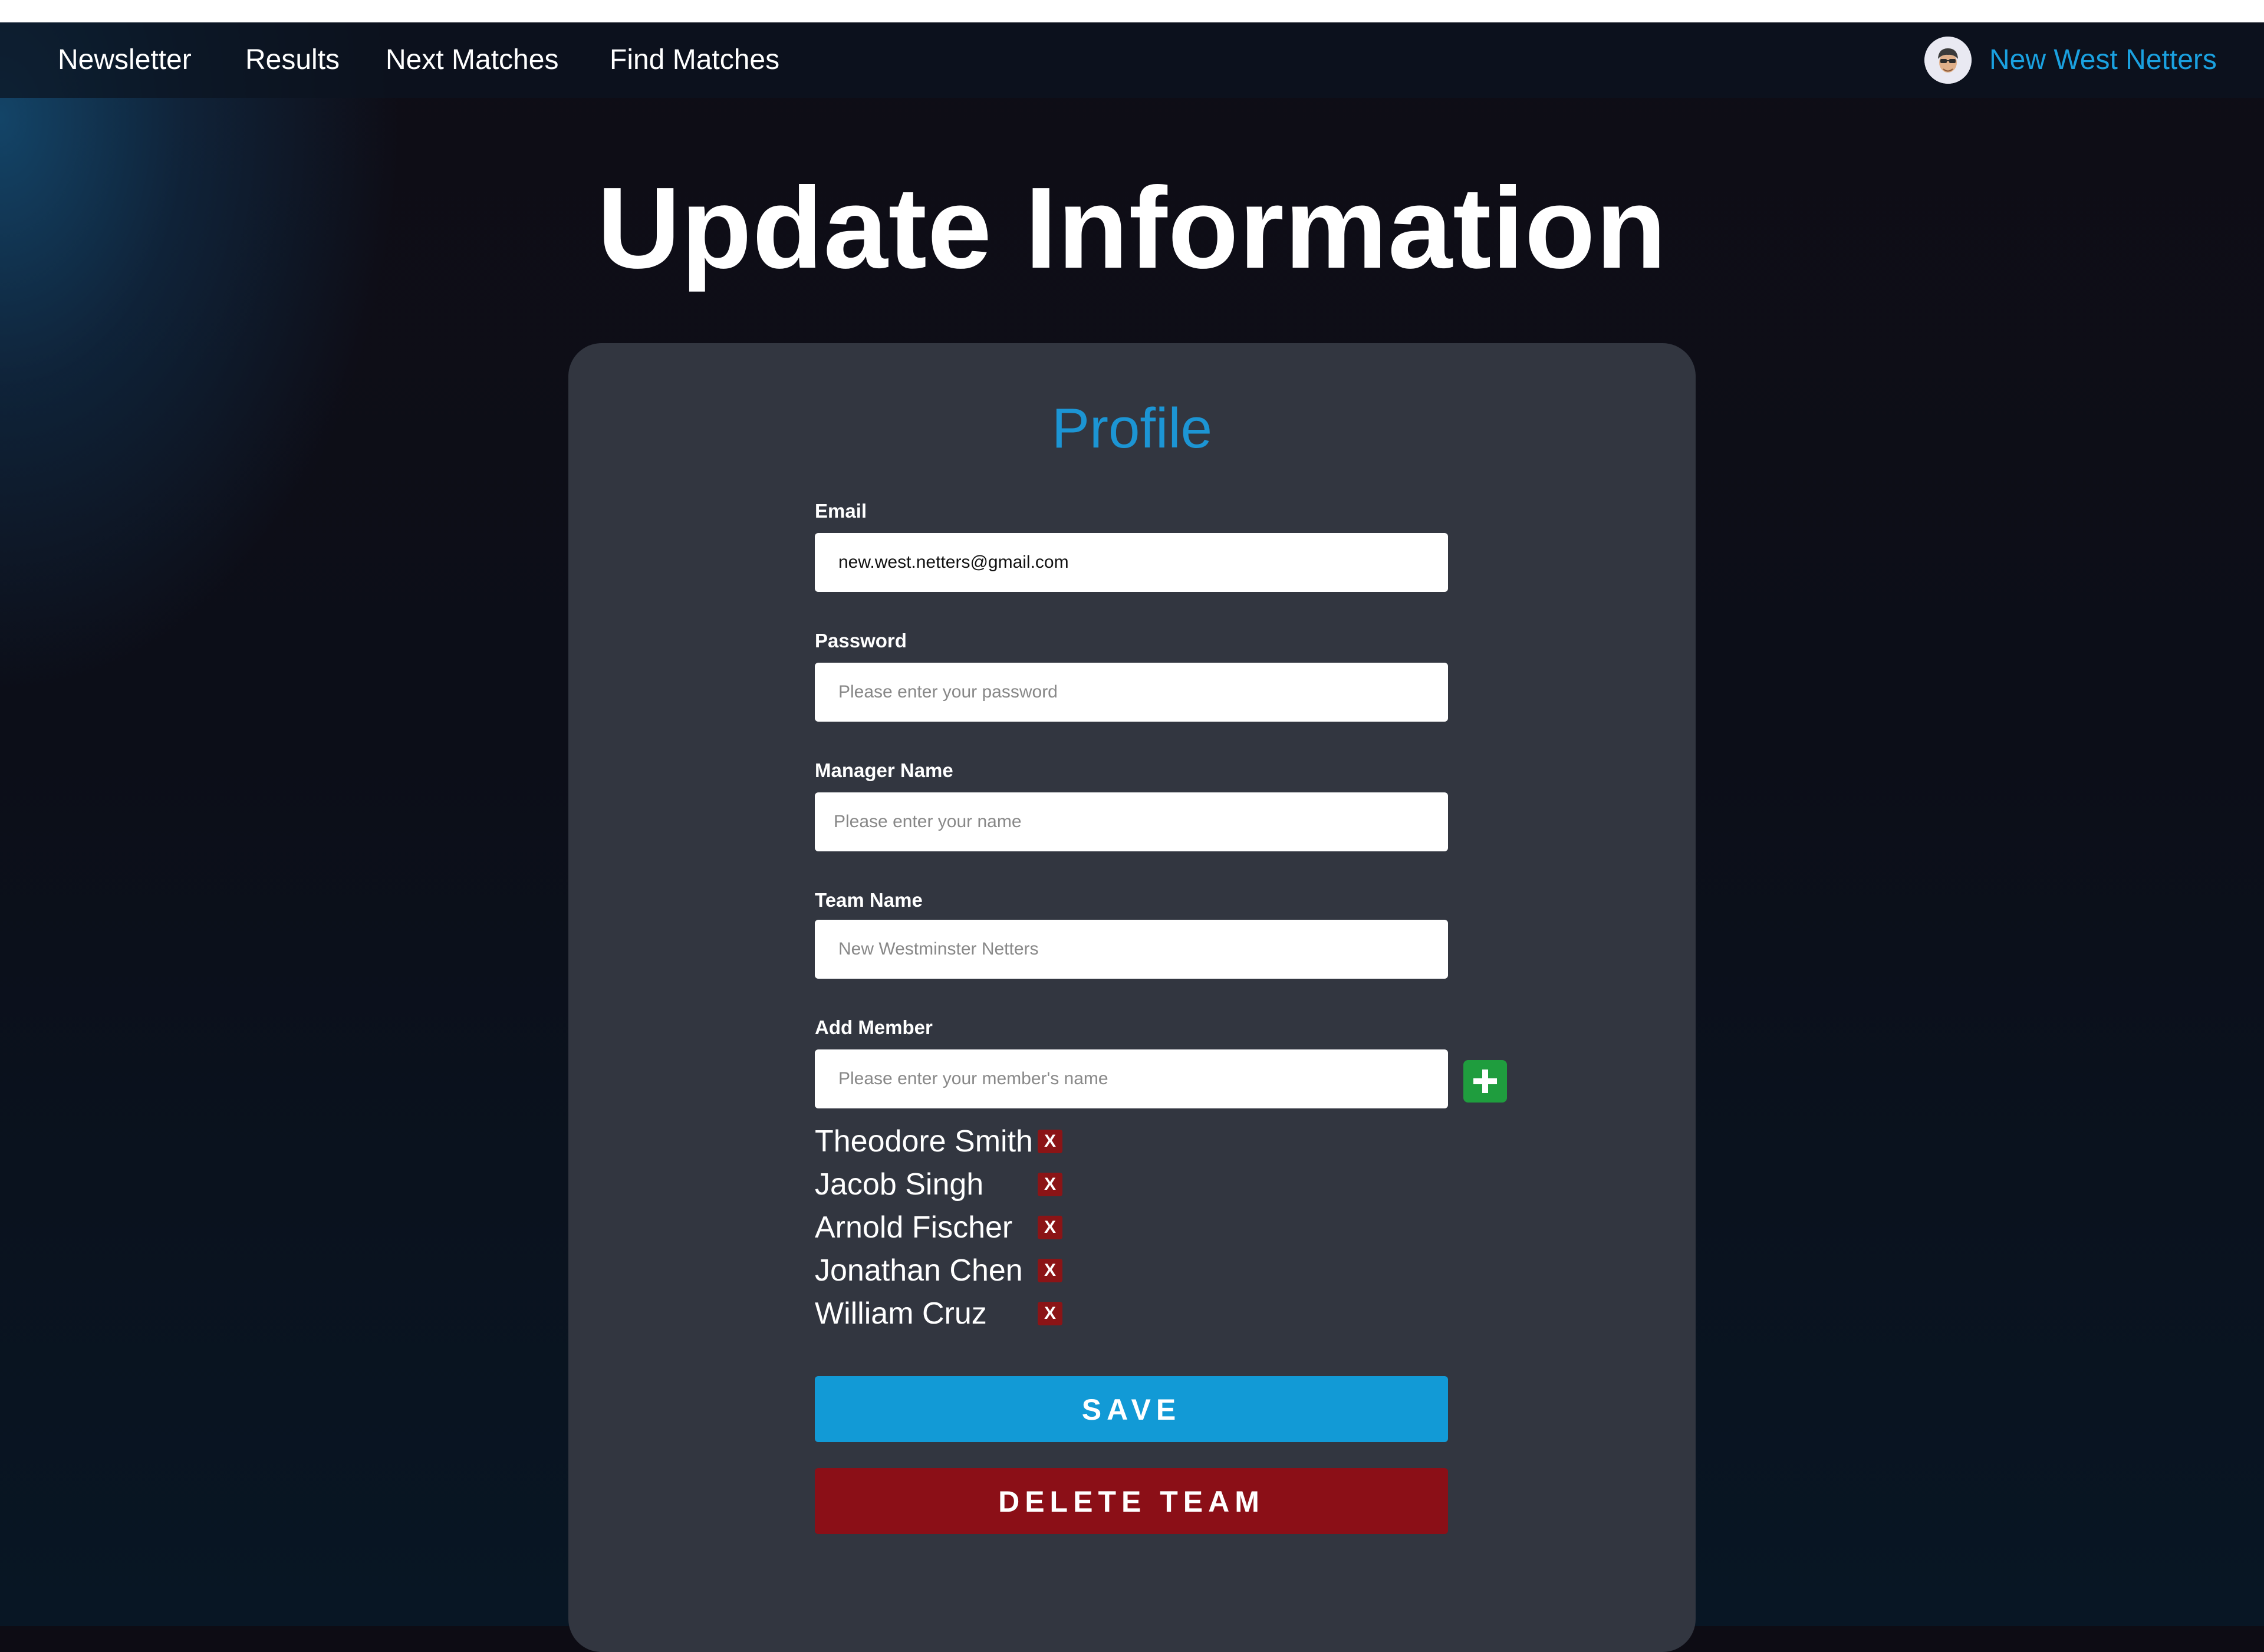 Image resolution: width=2264 pixels, height=1652 pixels. What do you see at coordinates (899, 1184) in the screenshot?
I see `member-name: Jacob Singh` at bounding box center [899, 1184].